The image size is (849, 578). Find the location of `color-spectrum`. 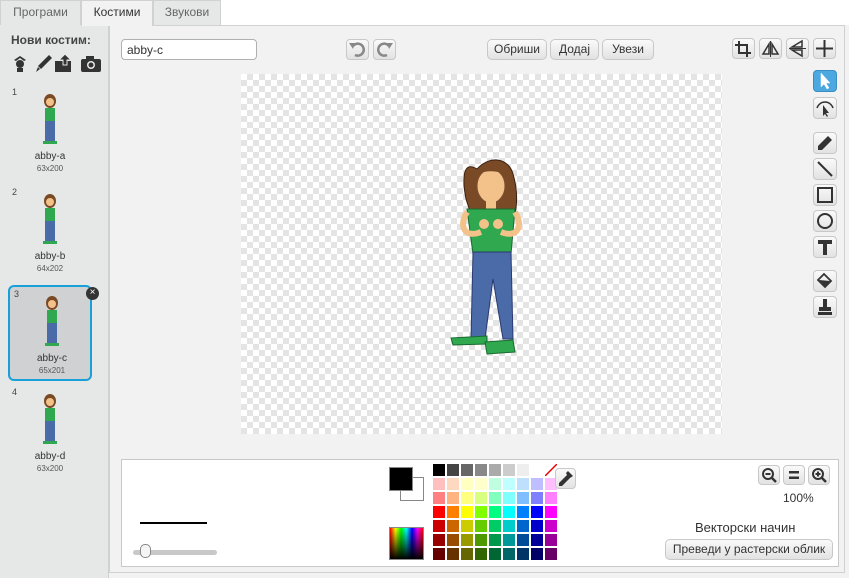

color-spectrum is located at coordinates (406, 543).